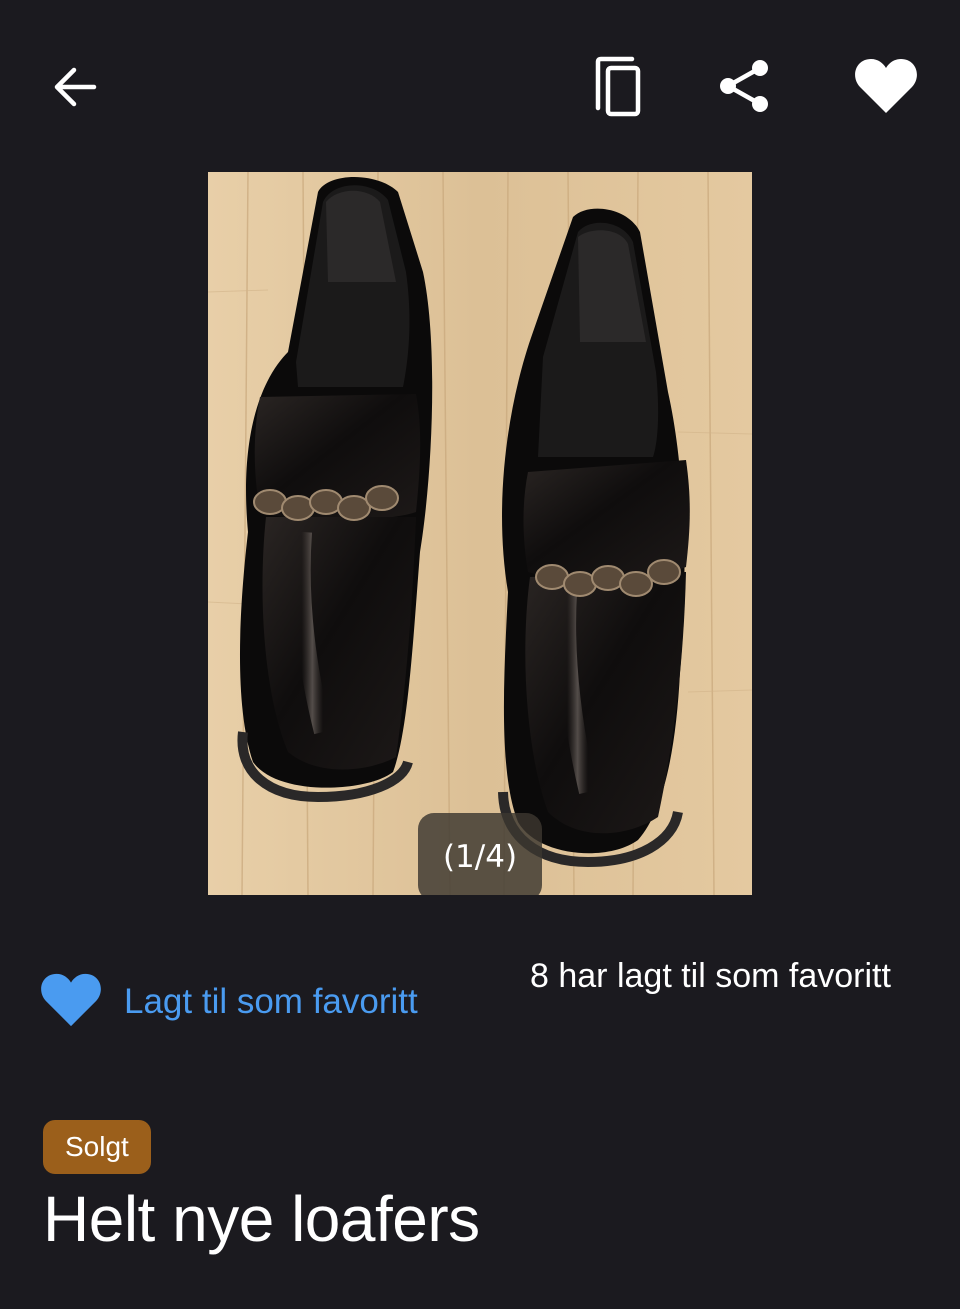 The height and width of the screenshot is (1309, 960). I want to click on back-button, so click(75, 87).